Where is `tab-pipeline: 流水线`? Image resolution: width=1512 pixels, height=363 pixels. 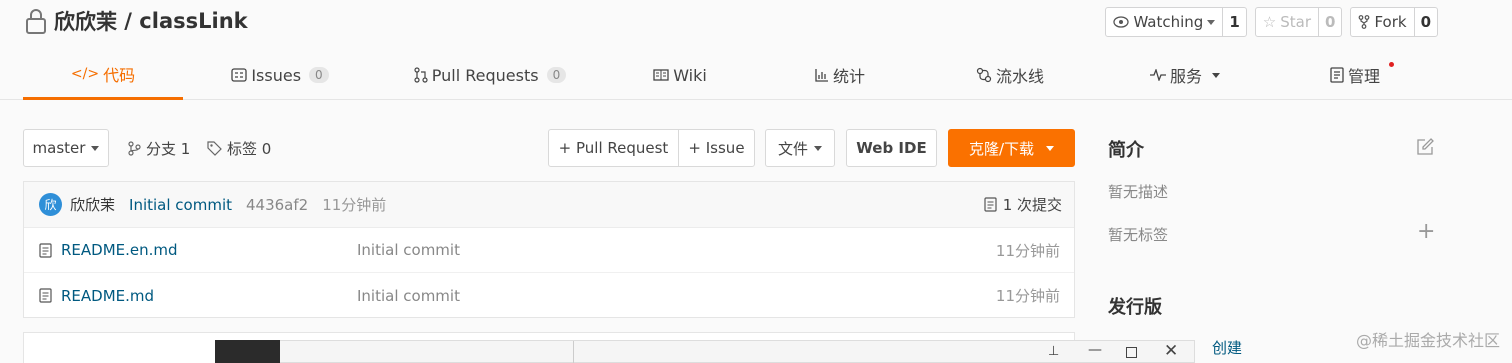
tab-pipeline: 流水线 is located at coordinates (1010, 75).